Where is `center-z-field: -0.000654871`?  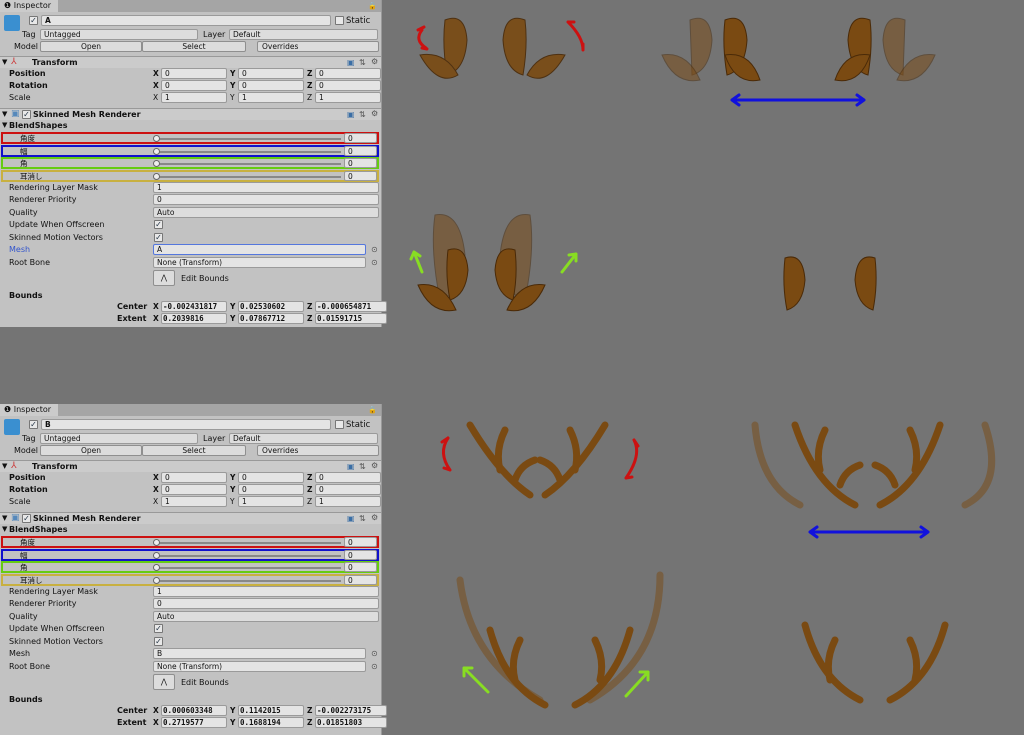
center-z-field: -0.000654871 is located at coordinates (351, 306).